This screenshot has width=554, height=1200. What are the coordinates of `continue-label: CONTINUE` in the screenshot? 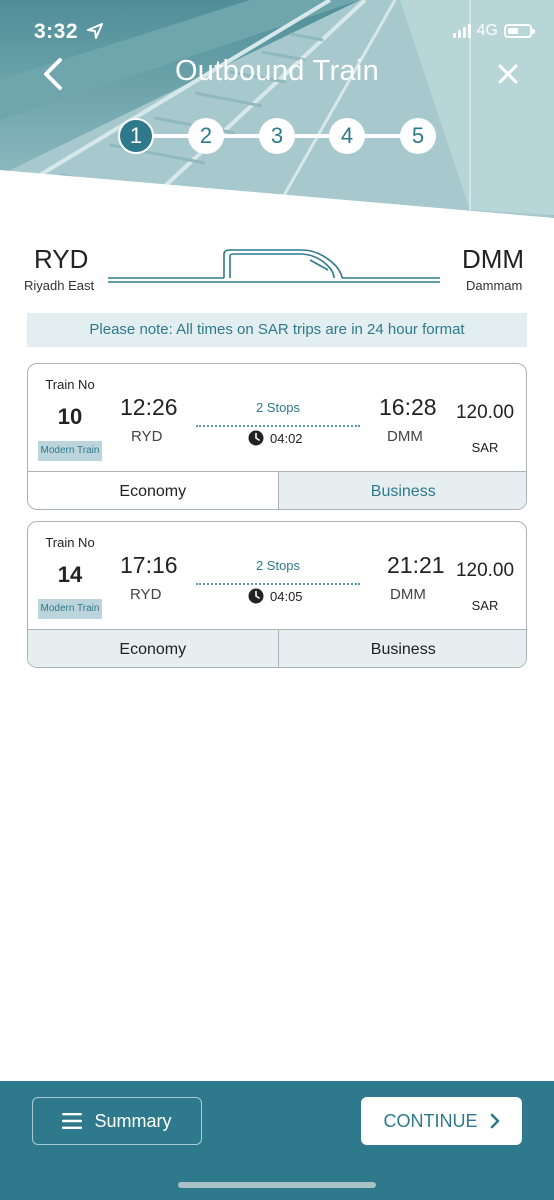 It's located at (430, 1120).